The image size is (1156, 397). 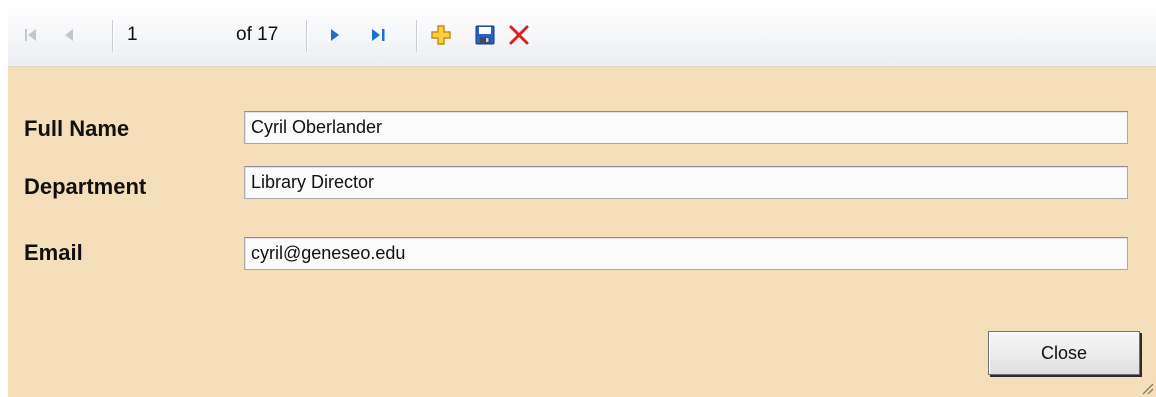 What do you see at coordinates (686, 253) in the screenshot?
I see `email-field` at bounding box center [686, 253].